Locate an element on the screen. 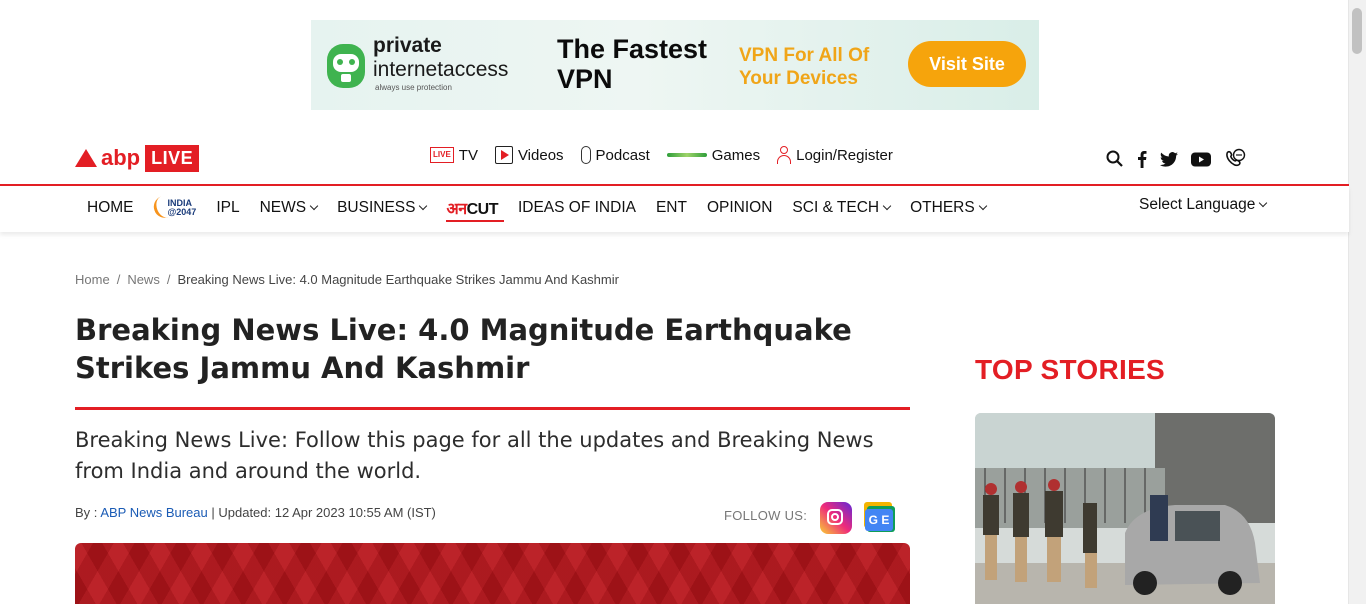 The image size is (1366, 604). breadcrumb-home: Home is located at coordinates (92, 279).